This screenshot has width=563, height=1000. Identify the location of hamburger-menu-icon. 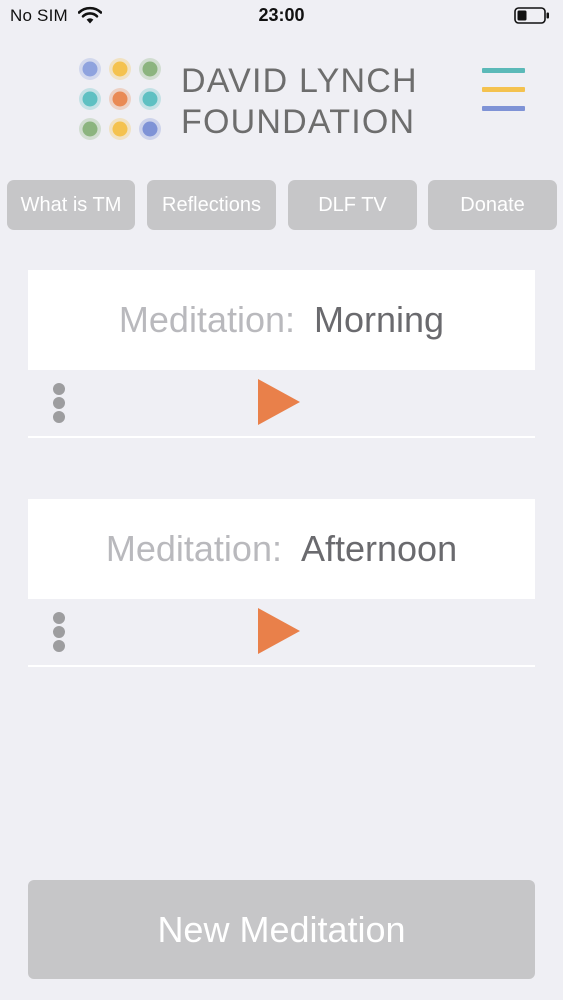
(504, 91).